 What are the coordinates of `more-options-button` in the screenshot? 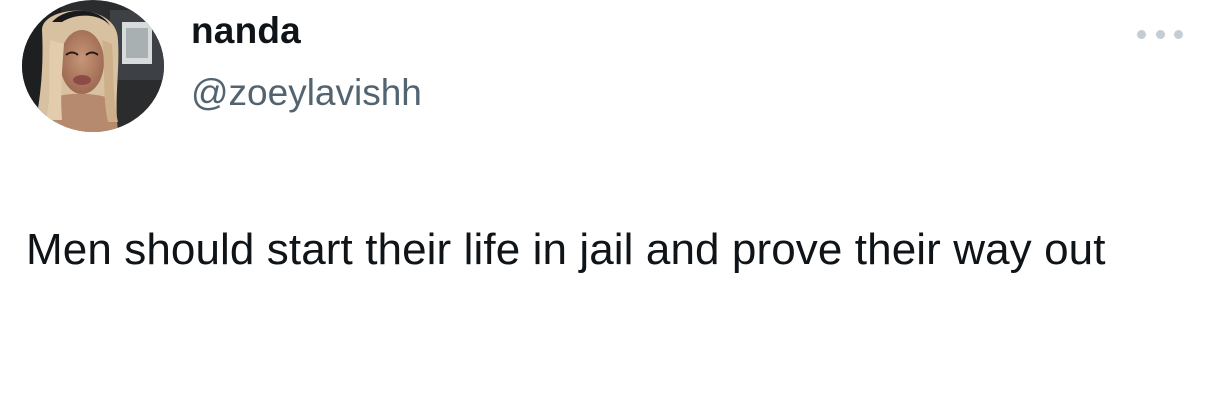 It's located at (1160, 34).